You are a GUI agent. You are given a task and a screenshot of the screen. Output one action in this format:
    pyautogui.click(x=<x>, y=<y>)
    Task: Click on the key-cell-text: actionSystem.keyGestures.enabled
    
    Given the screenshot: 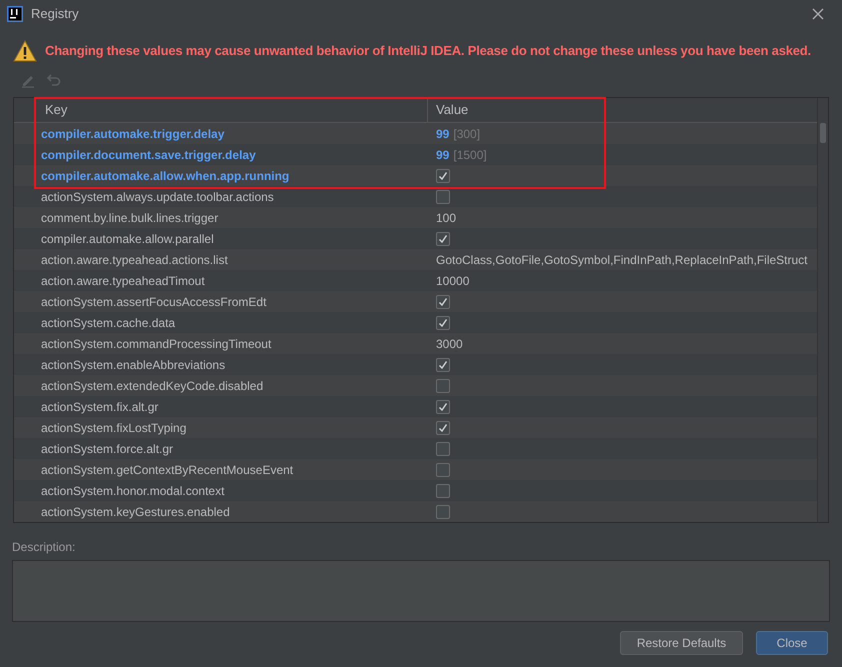 What is the action you would take?
    pyautogui.click(x=135, y=512)
    